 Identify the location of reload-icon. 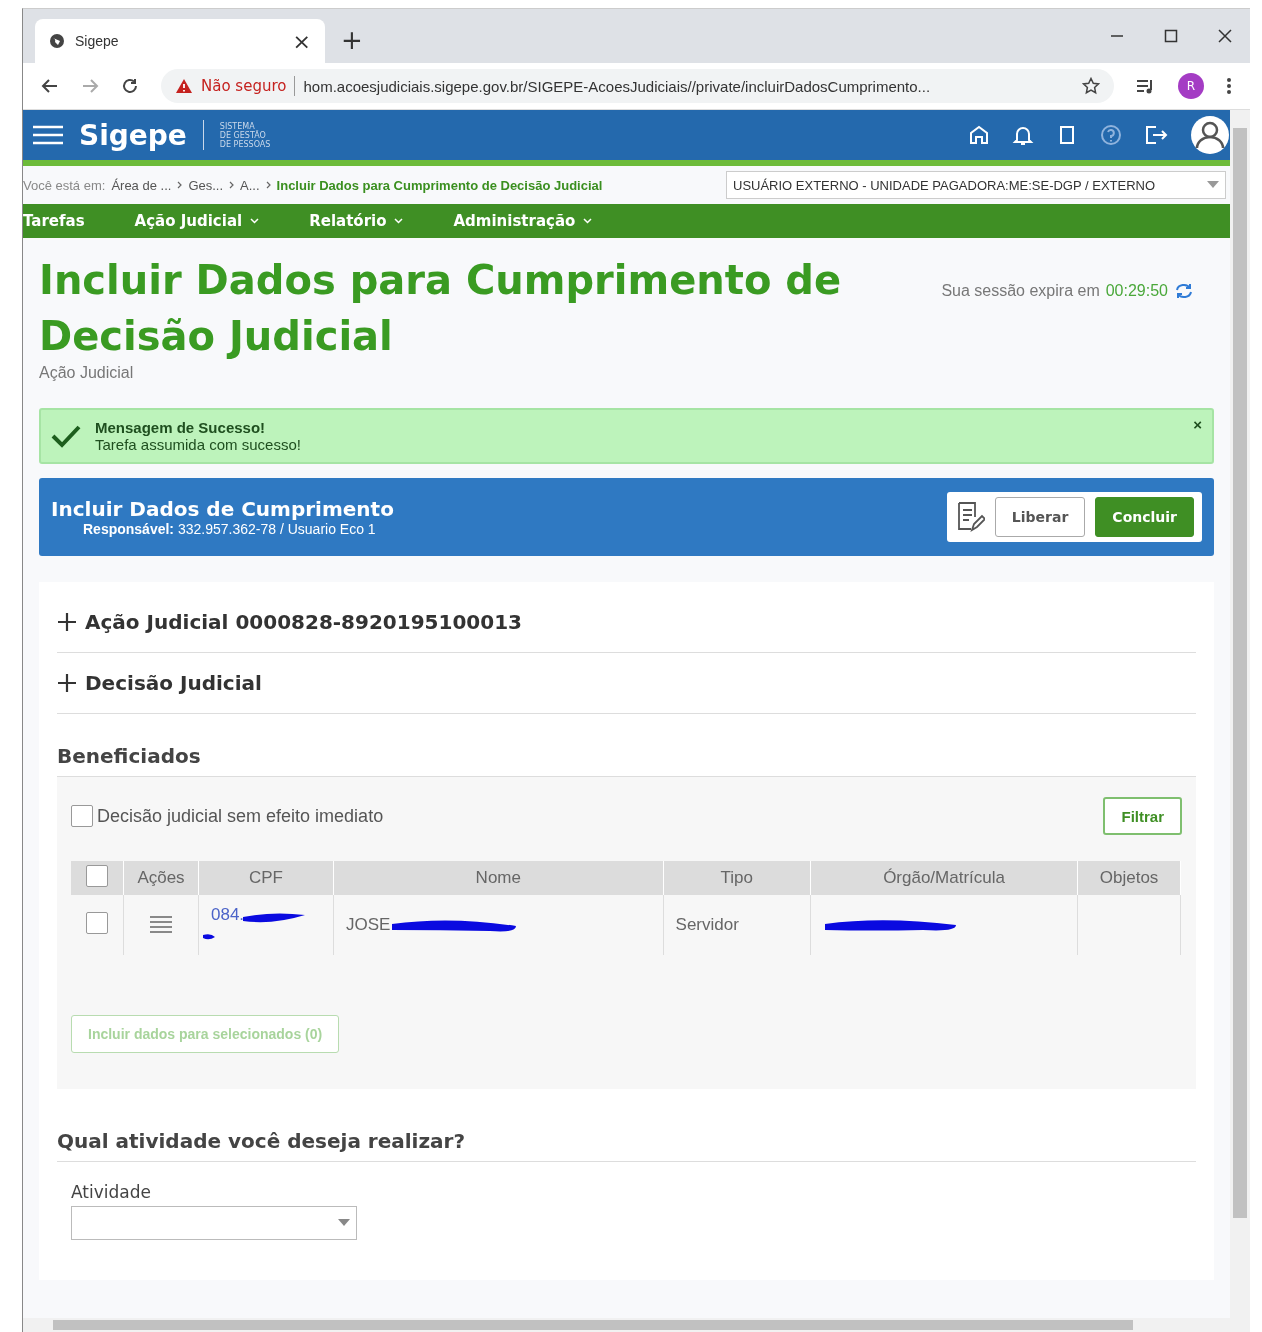
(130, 86).